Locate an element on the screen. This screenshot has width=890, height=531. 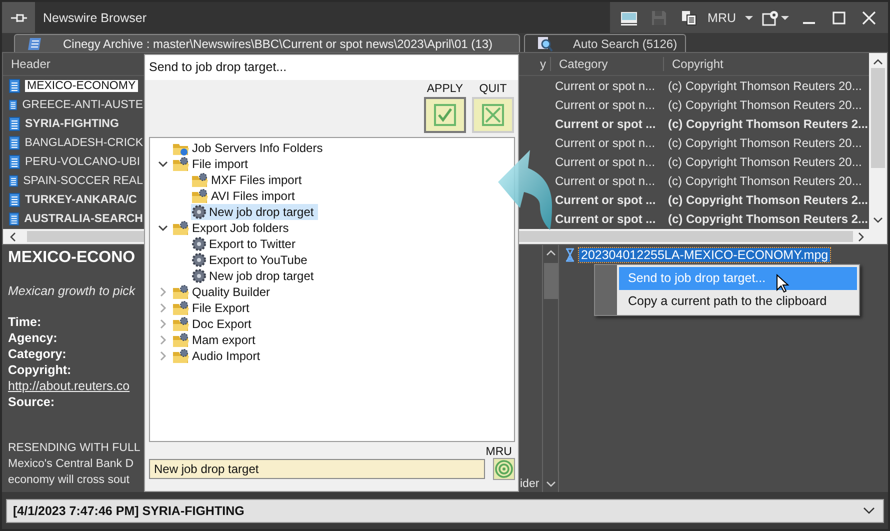
body-text: Mexico's Central Bank D is located at coordinates (71, 464).